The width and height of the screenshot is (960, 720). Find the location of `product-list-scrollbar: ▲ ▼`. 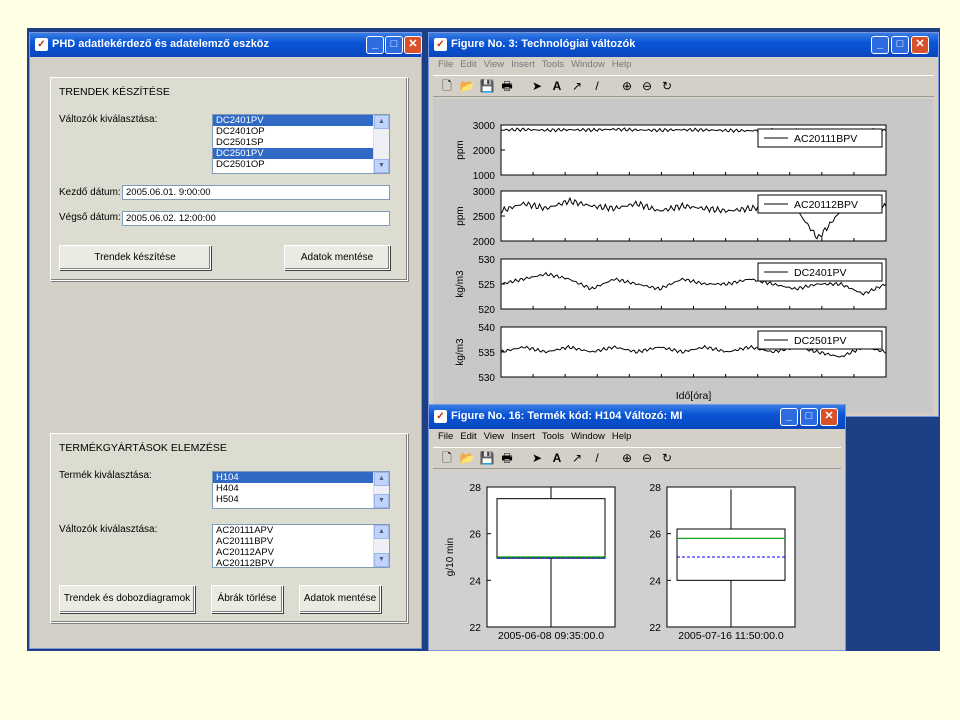

product-list-scrollbar: ▲ ▼ is located at coordinates (381, 490).